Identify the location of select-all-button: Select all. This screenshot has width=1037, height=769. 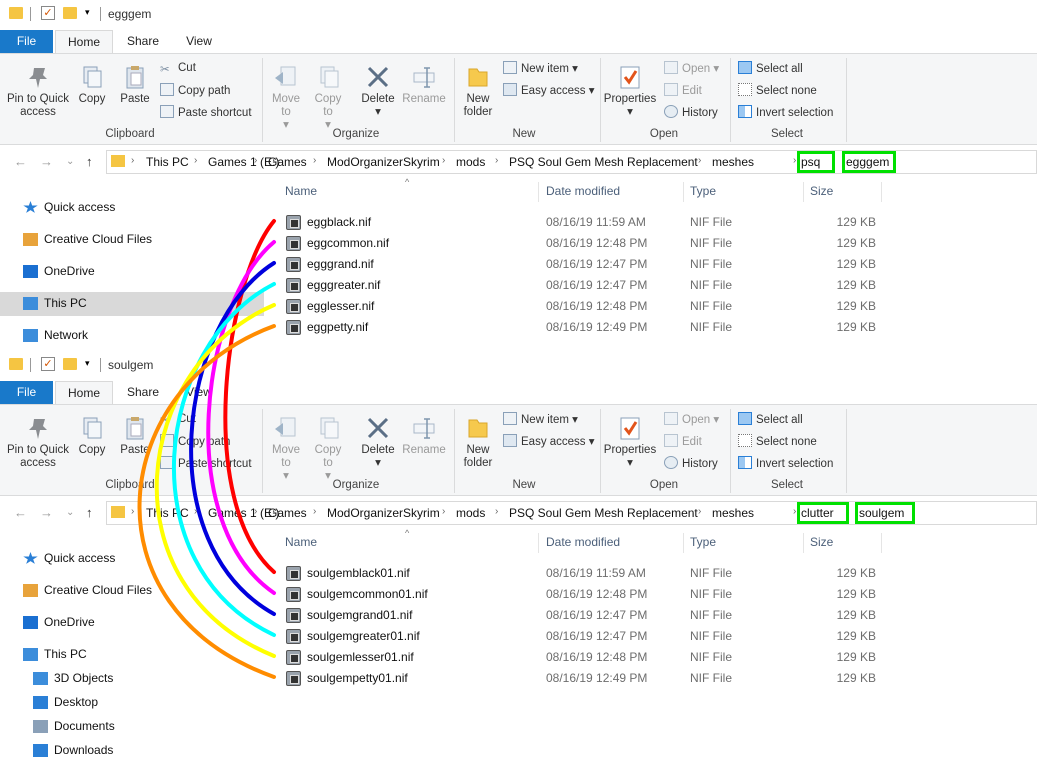
(770, 68).